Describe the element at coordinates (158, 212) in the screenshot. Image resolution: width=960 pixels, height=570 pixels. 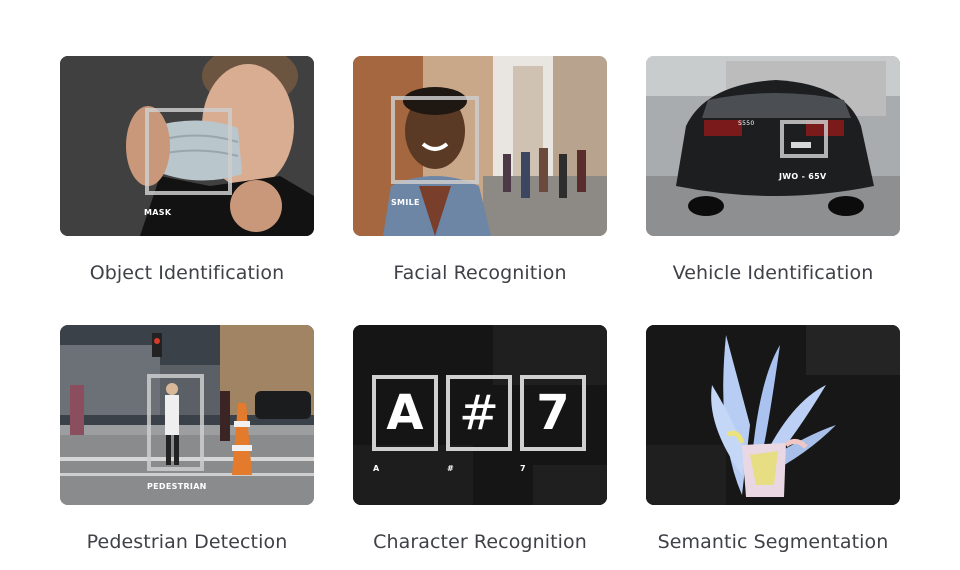
I see `detection-label: MASK` at that location.